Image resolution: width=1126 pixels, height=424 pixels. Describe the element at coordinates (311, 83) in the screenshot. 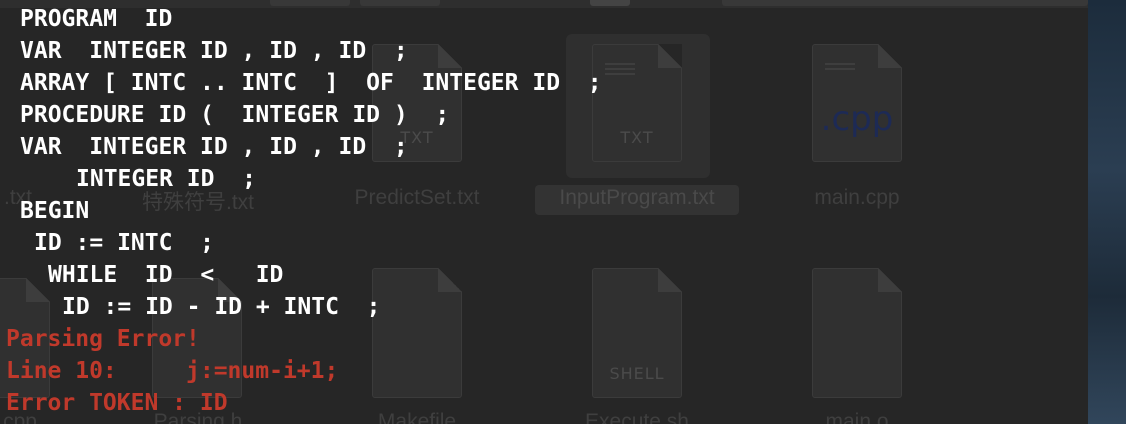

I see `token-line: ARRAY [ INTC .. INTC ] OF INTEGER ID ;` at that location.